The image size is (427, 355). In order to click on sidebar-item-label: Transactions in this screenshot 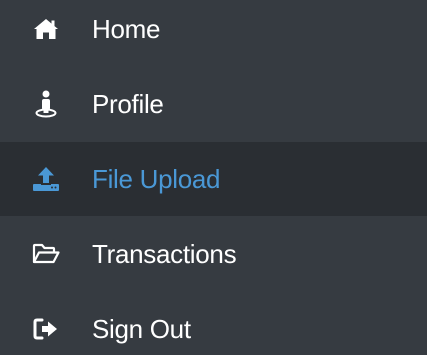, I will do `click(164, 254)`.